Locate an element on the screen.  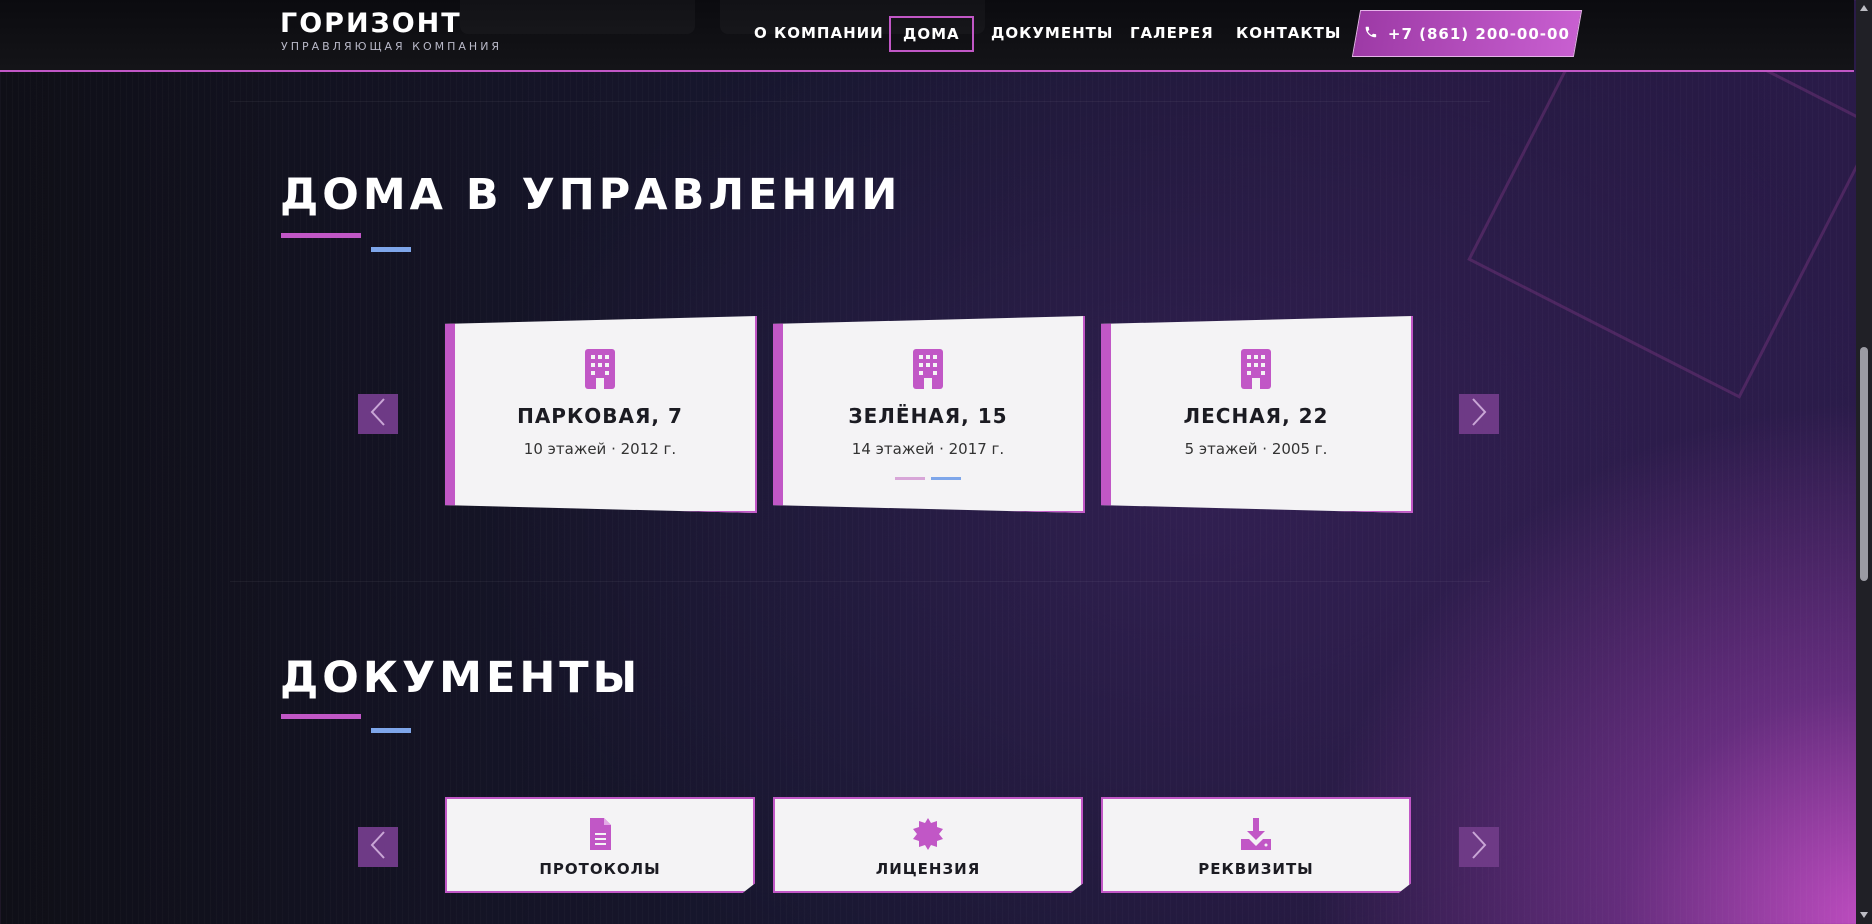
house-card: ПАРКОВАЯ, 7 10 этажей · 2012 г. is located at coordinates (601, 414).